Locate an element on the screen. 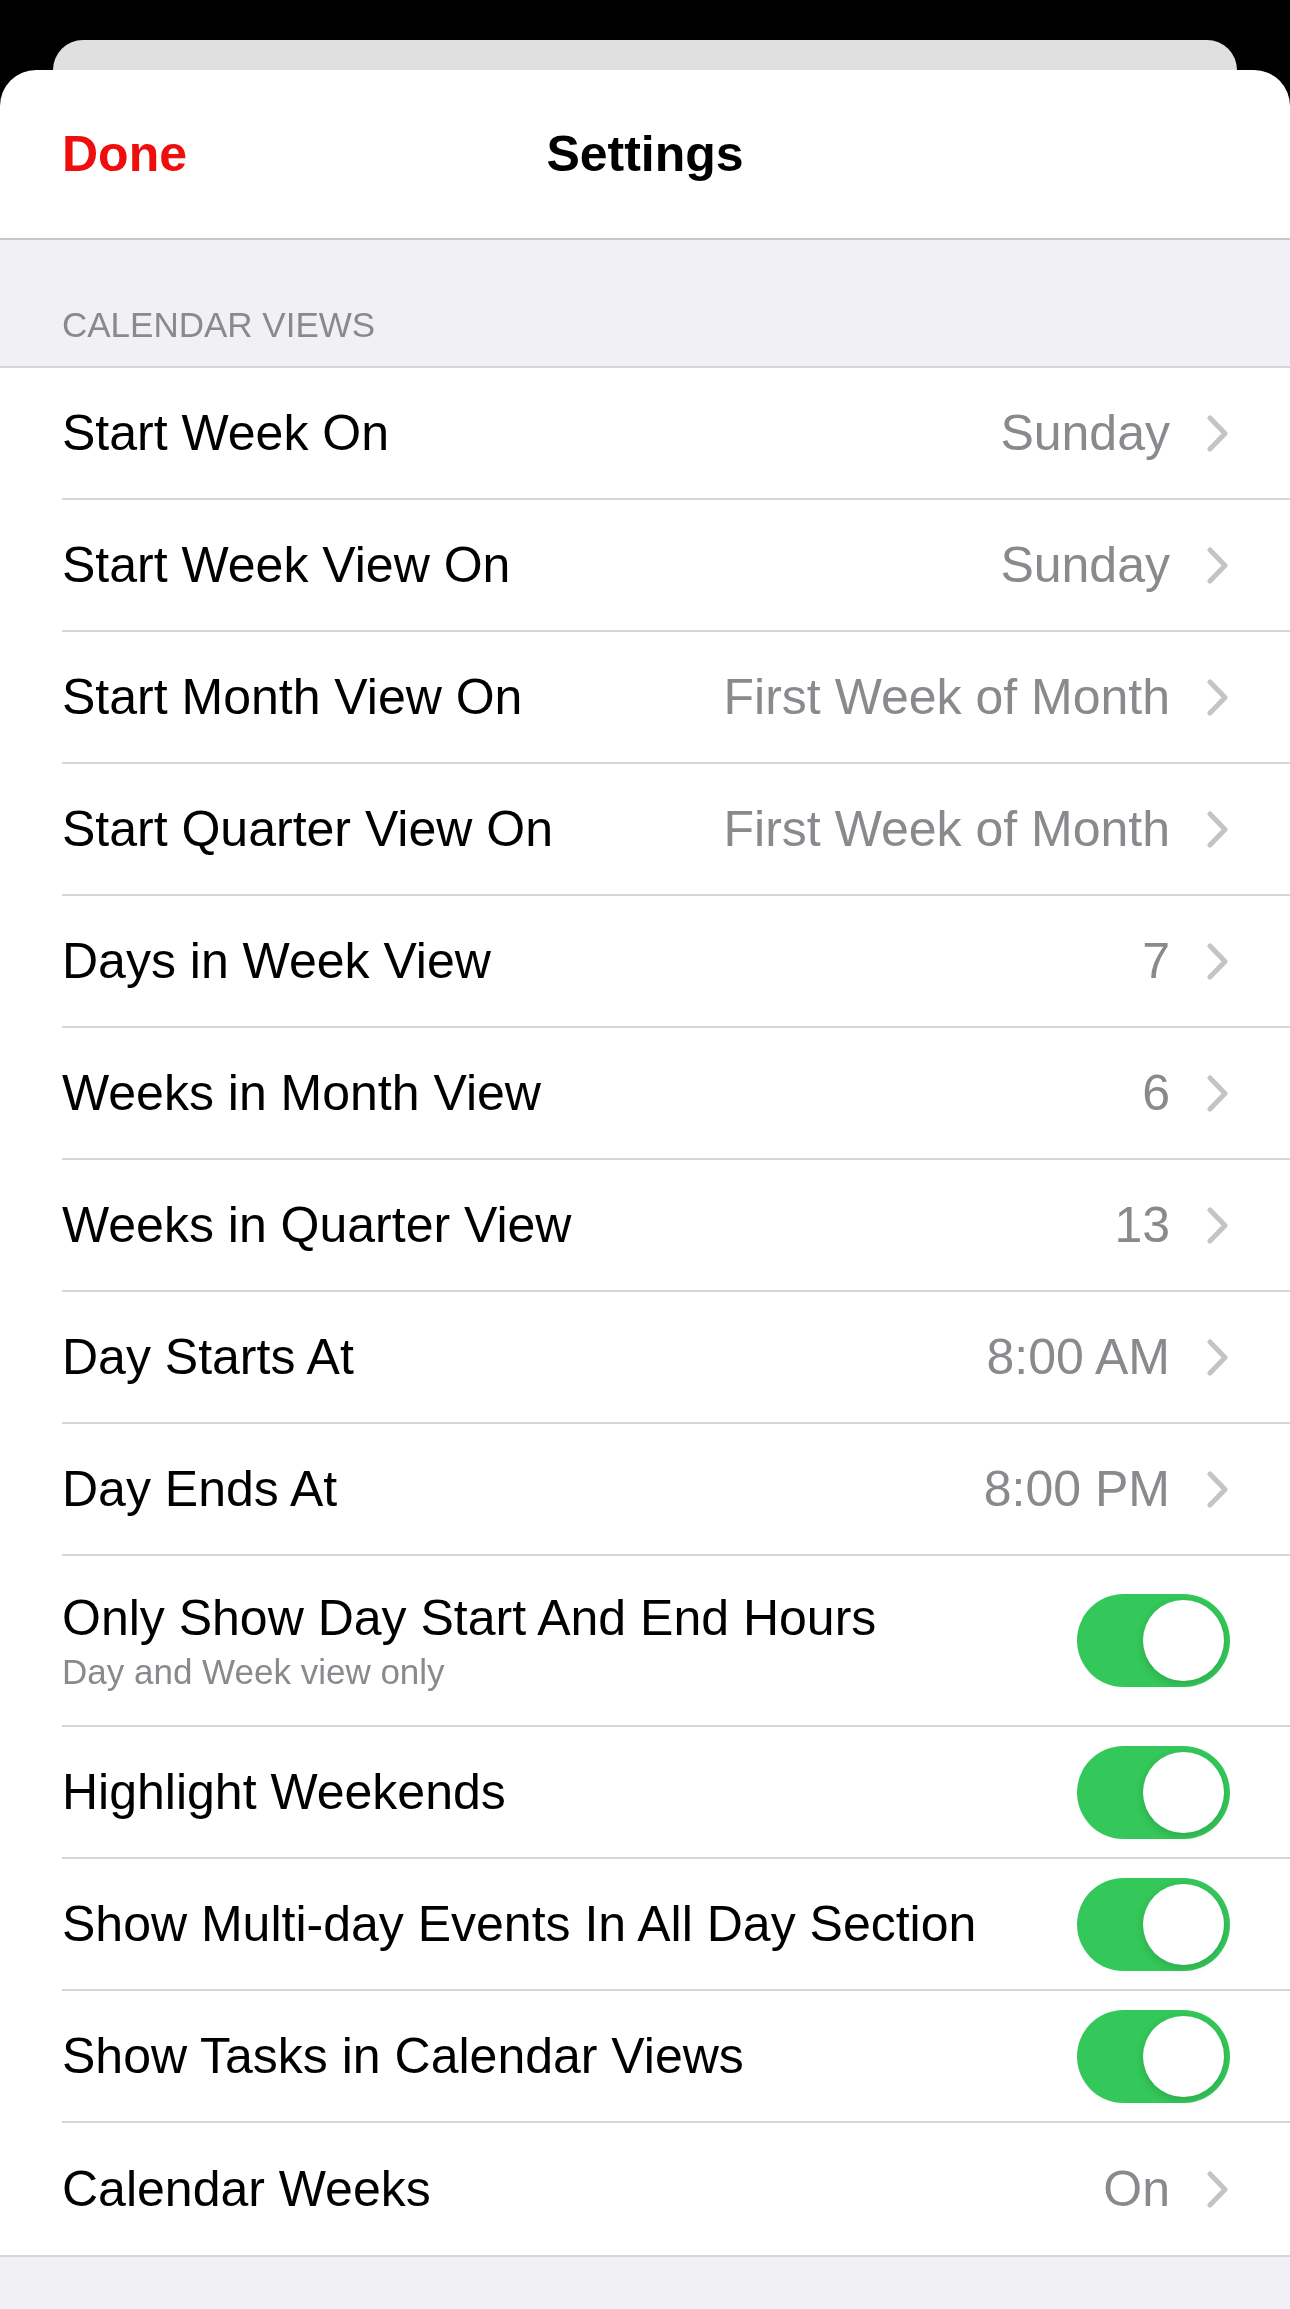 This screenshot has height=2309, width=1290. row-label: Weeks in Quarter View is located at coordinates (317, 1225).